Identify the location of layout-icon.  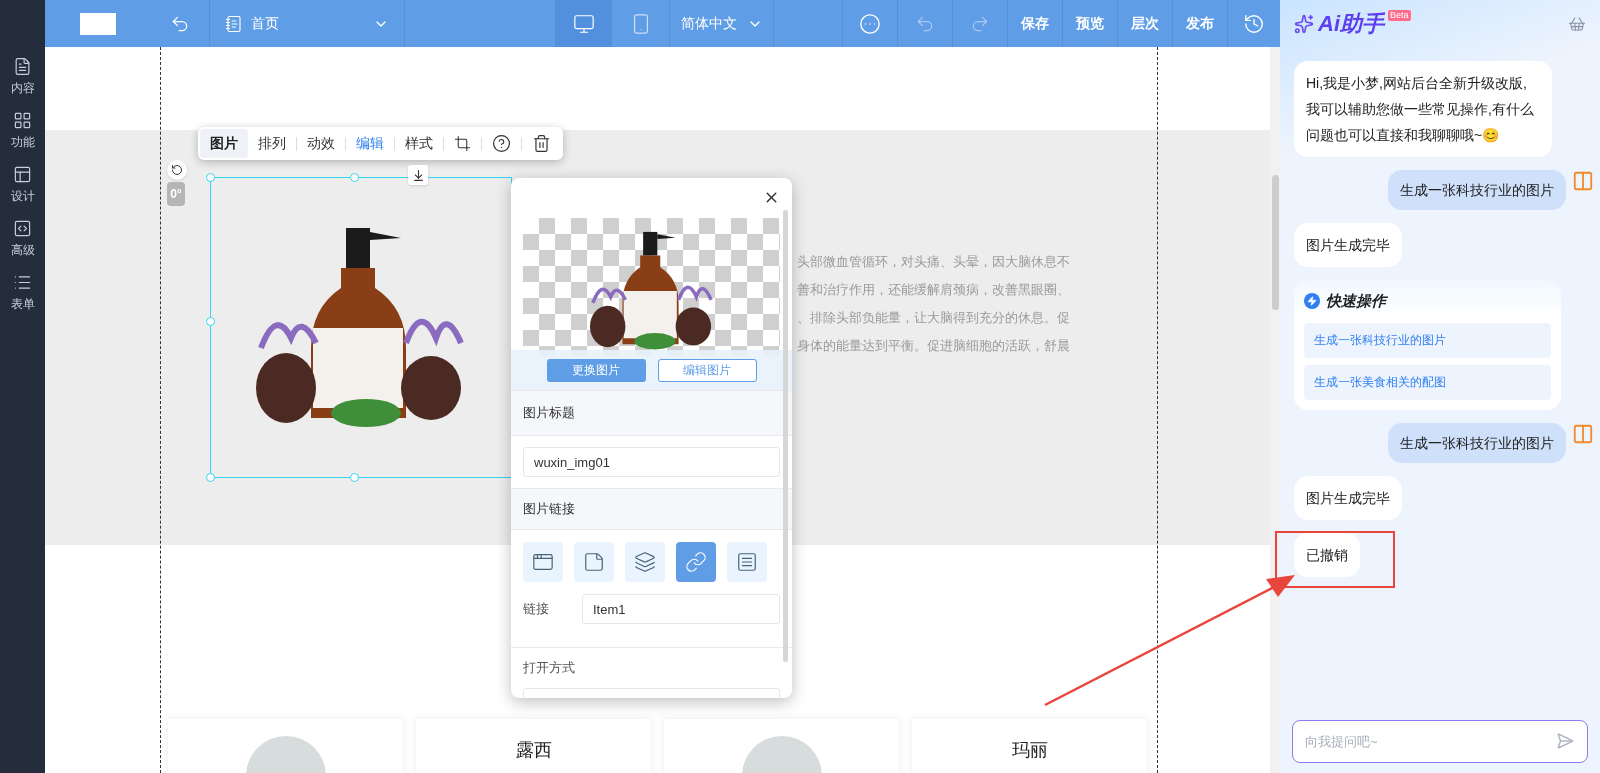
(22, 174).